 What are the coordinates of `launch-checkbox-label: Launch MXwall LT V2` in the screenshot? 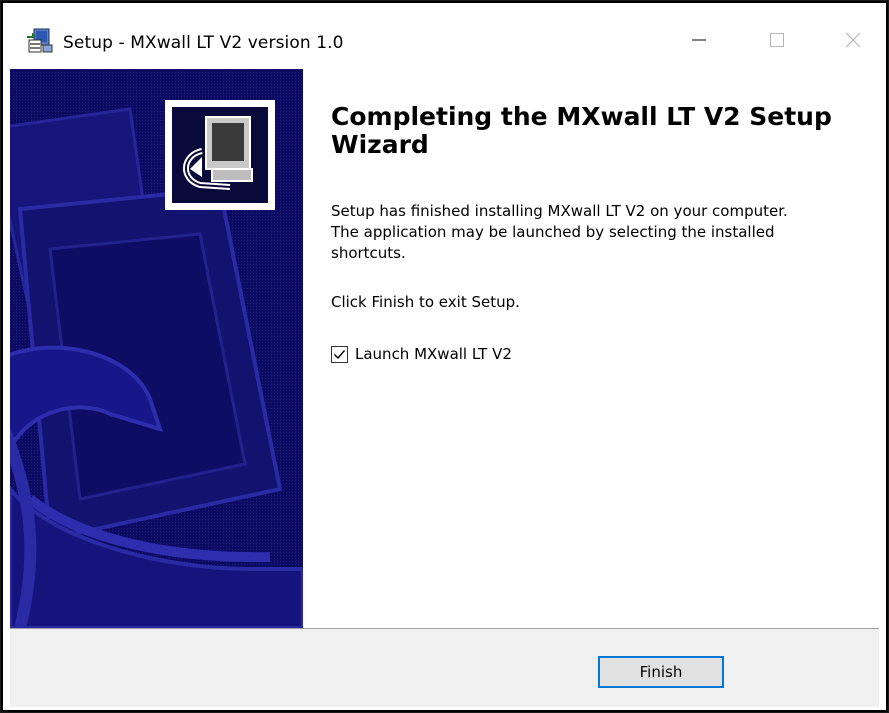 It's located at (433, 354).